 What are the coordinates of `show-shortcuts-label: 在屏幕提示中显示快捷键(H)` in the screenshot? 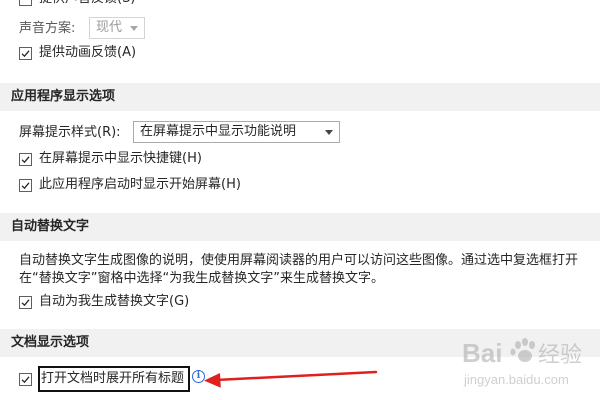 It's located at (120, 158).